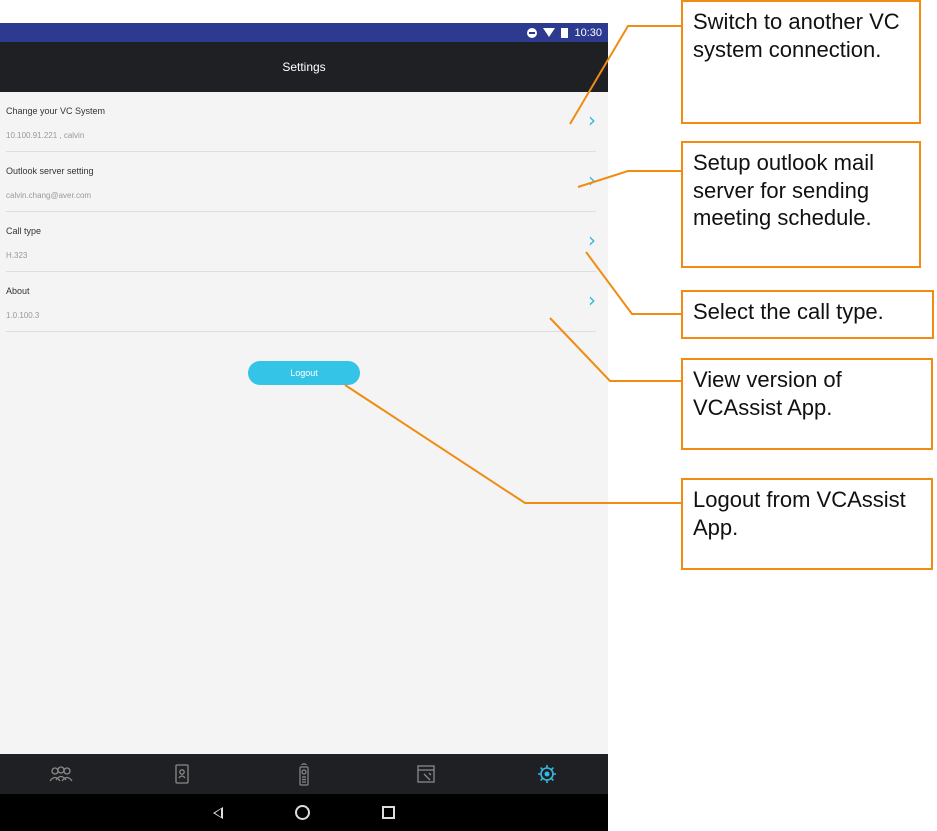  What do you see at coordinates (532, 32) in the screenshot?
I see `do-not-disturb-icon` at bounding box center [532, 32].